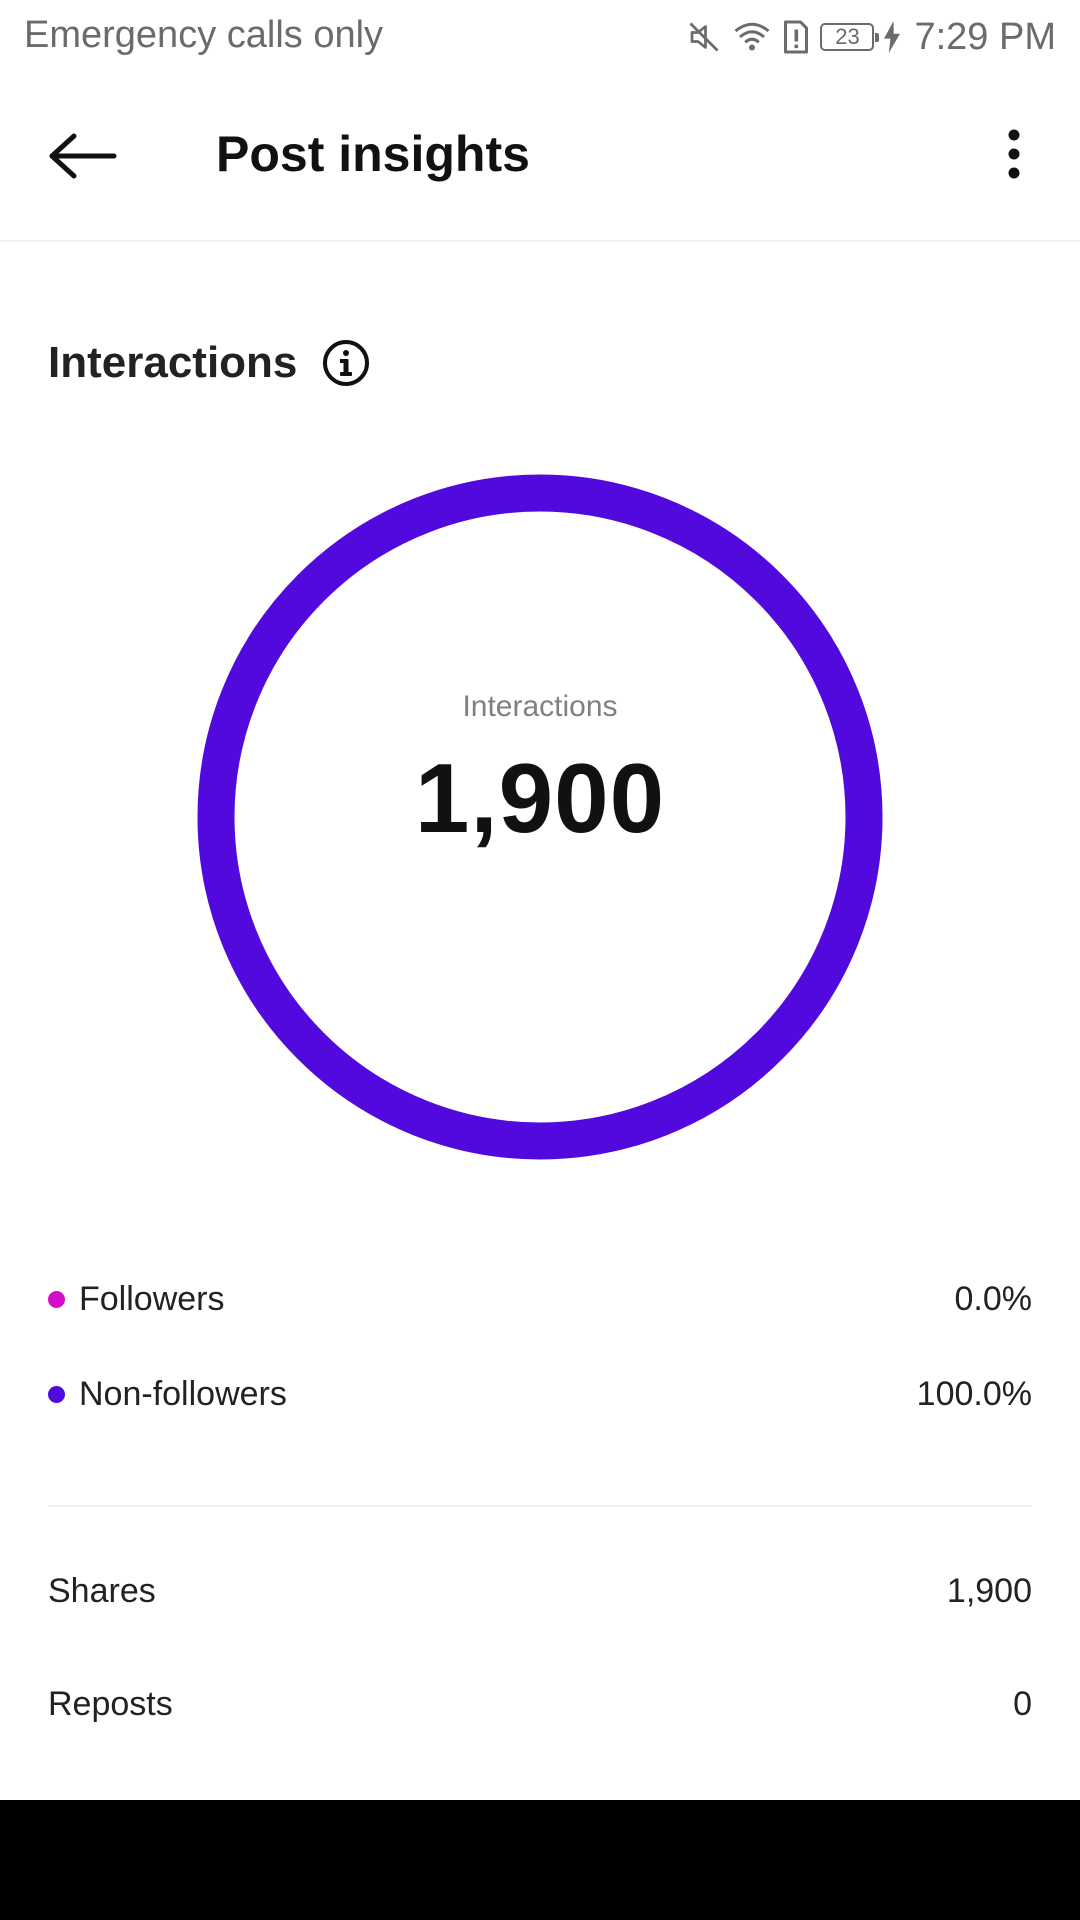 This screenshot has height=1920, width=1080. I want to click on charging-icon, so click(892, 37).